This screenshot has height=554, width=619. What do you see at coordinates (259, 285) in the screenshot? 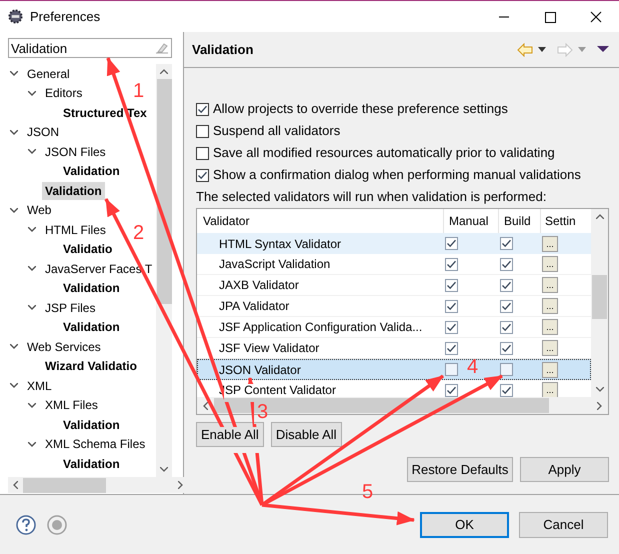
I see `validator-name: JAXB Validator` at bounding box center [259, 285].